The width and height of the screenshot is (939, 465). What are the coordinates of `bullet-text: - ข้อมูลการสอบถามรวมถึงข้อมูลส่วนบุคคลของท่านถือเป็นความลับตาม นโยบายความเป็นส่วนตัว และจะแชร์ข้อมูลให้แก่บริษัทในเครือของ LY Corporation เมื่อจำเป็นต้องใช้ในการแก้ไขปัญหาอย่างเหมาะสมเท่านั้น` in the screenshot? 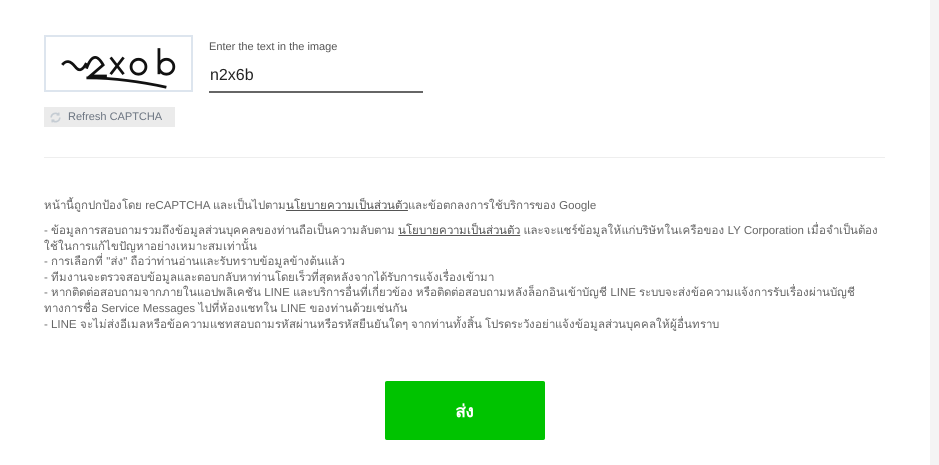 It's located at (464, 240).